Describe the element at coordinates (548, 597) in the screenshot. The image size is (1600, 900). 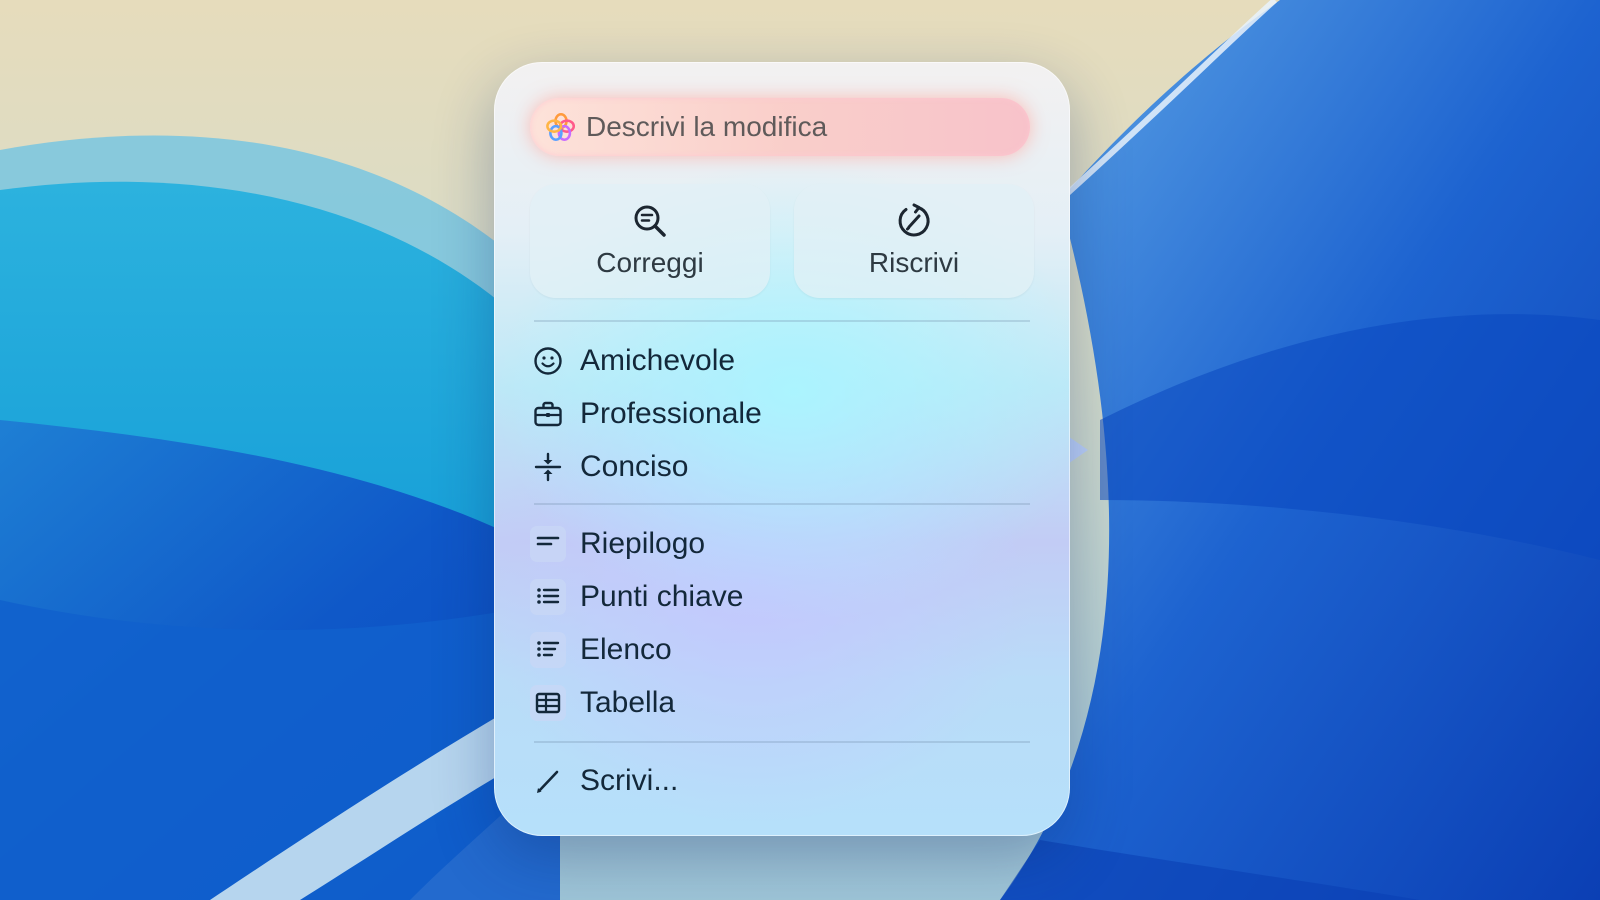
I see `bullet-list-icon` at that location.